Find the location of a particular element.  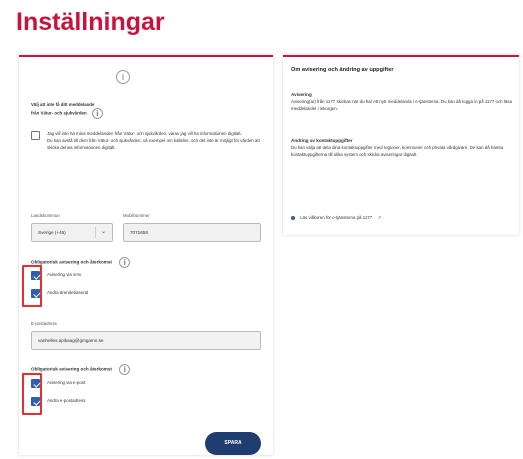

info-panel-title: Om avisering och ändring av uppgifter is located at coordinates (342, 70).